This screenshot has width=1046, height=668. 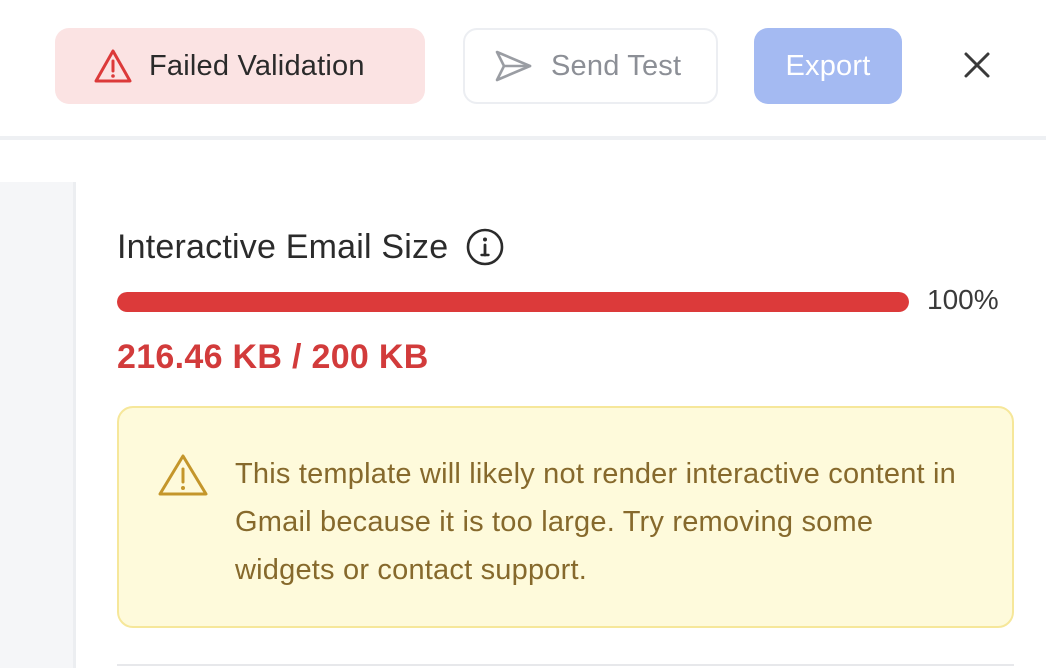 What do you see at coordinates (38, 425) in the screenshot?
I see `editor-canvas-edge` at bounding box center [38, 425].